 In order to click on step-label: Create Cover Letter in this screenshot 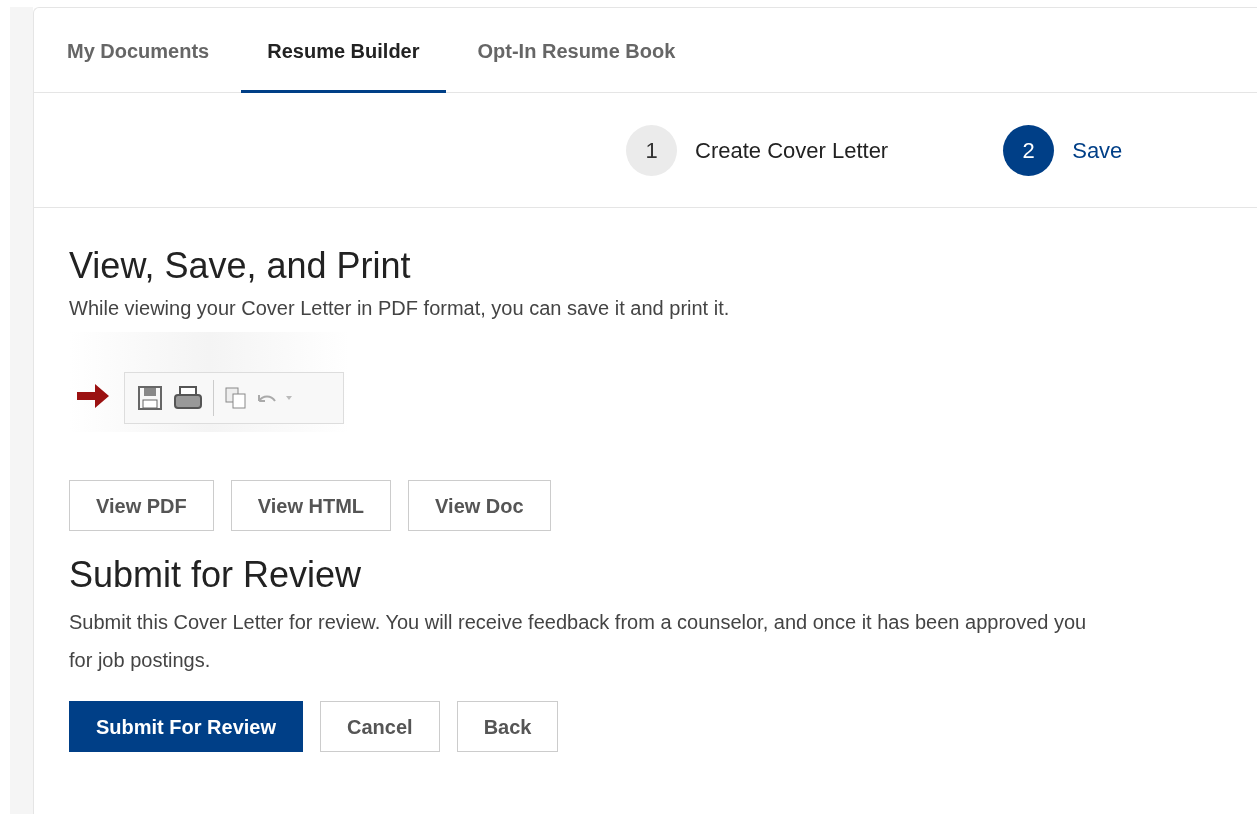, I will do `click(792, 150)`.